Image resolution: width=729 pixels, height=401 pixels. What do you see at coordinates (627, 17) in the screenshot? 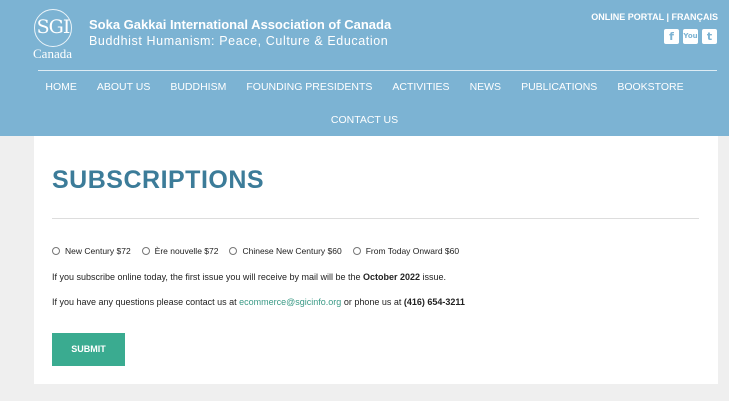
I see `online-portal-link: ONLINE PORTAL` at bounding box center [627, 17].